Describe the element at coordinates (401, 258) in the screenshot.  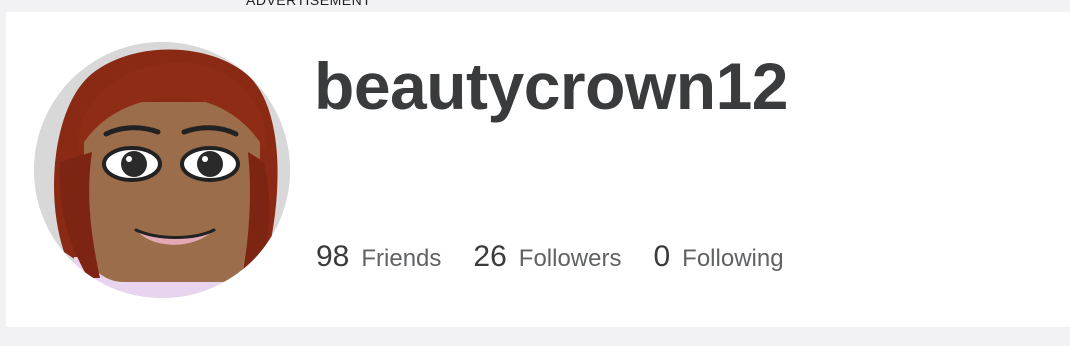
I see `friends-label: Friends` at that location.